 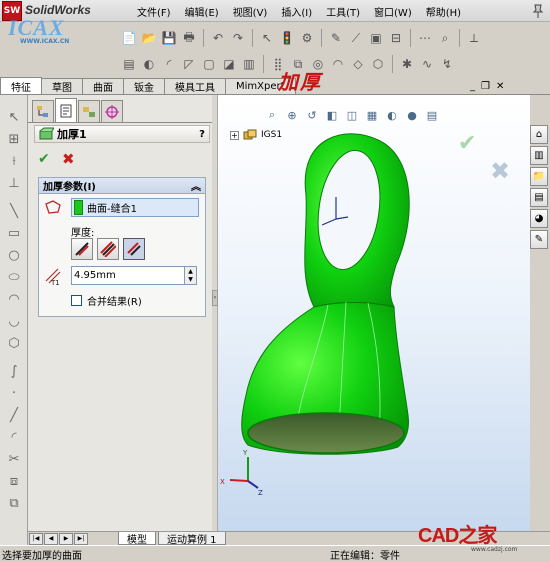 I want to click on menu-help: 帮助(H), so click(x=443, y=11).